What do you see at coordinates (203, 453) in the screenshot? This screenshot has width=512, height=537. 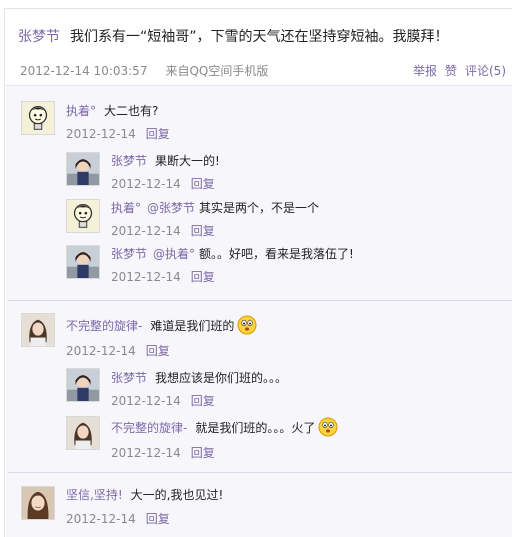 I see `reply-2-2-reply-link: 回复` at bounding box center [203, 453].